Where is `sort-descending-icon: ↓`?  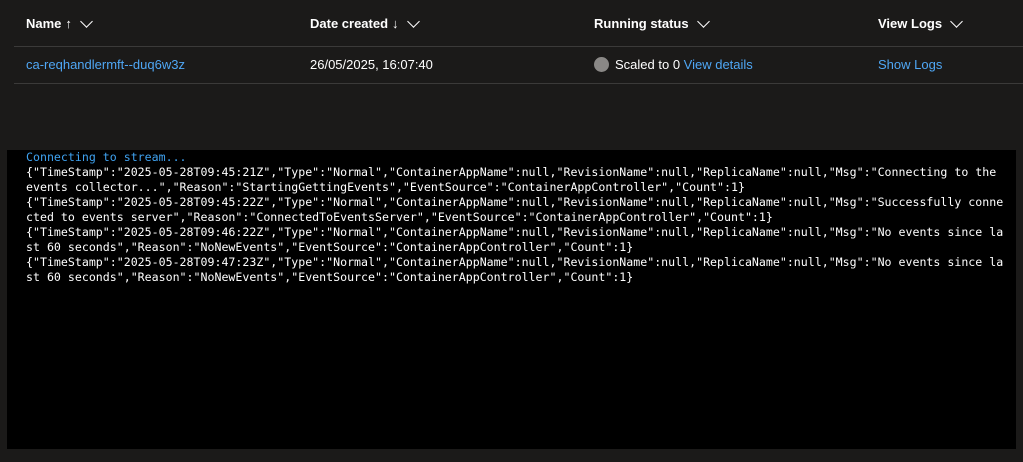 sort-descending-icon: ↓ is located at coordinates (395, 23).